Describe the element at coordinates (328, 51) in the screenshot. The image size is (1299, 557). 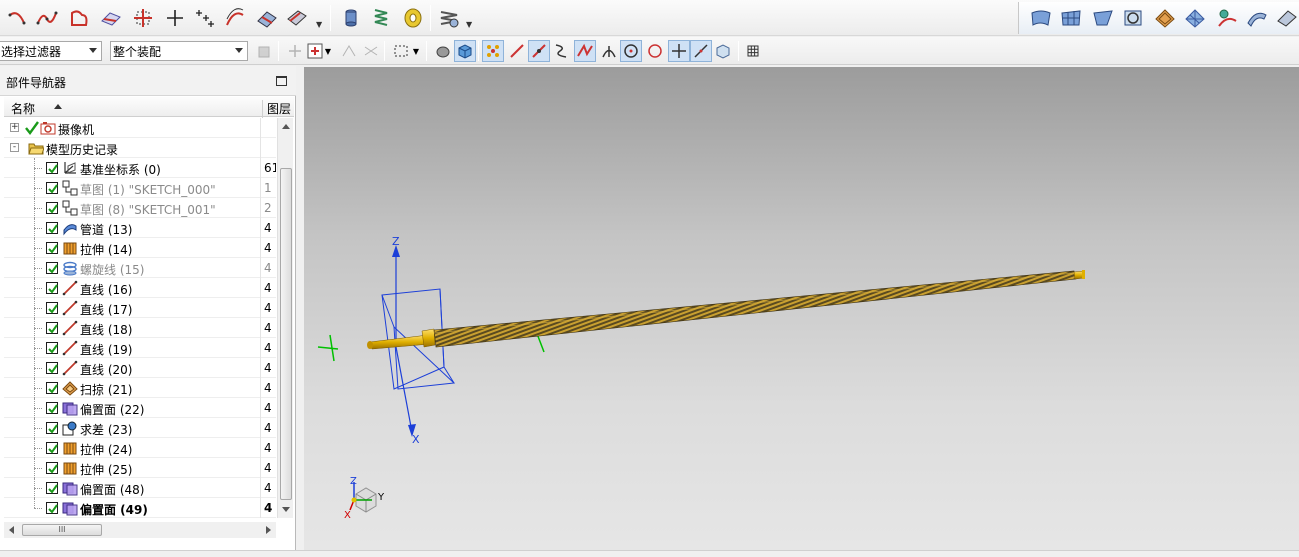
I see `filter-dropdown-icon: ▼` at that location.